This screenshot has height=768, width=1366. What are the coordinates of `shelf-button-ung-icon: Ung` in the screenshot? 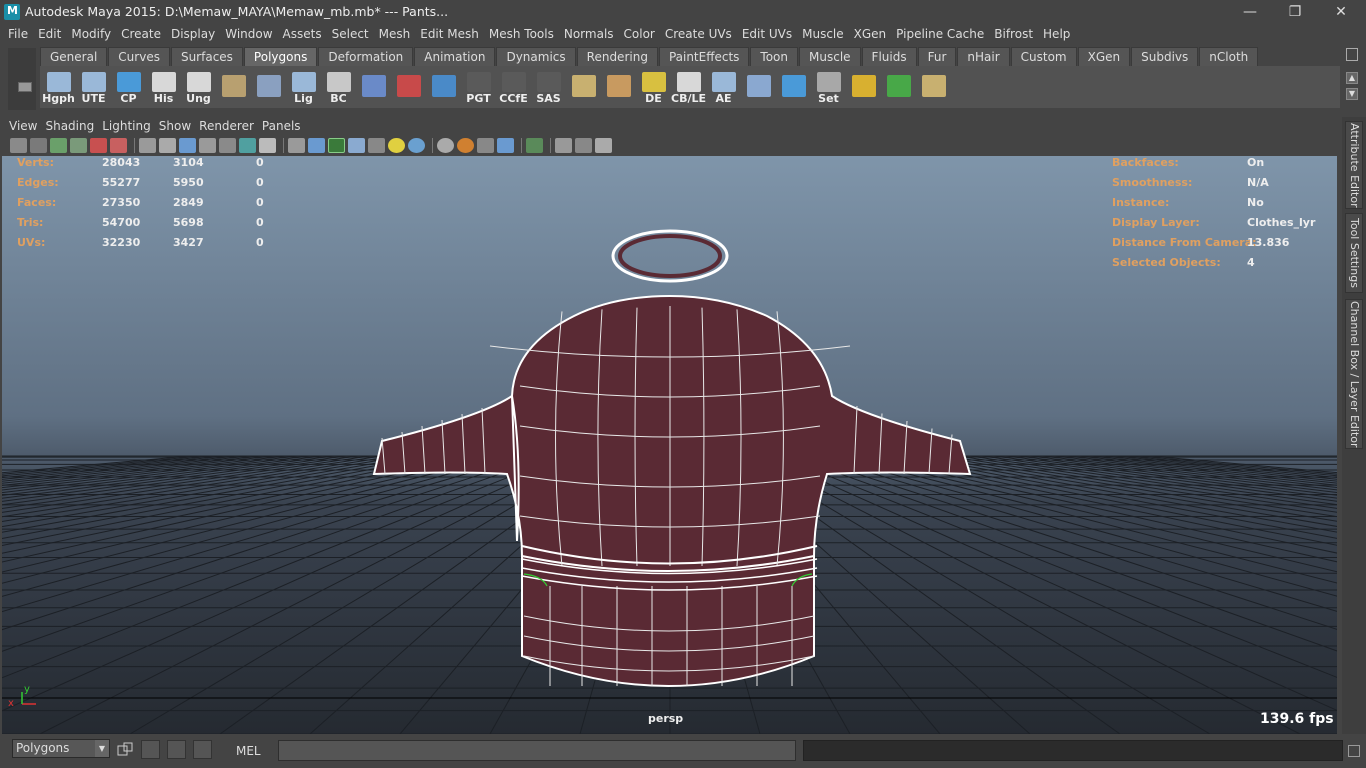 It's located at (198, 87).